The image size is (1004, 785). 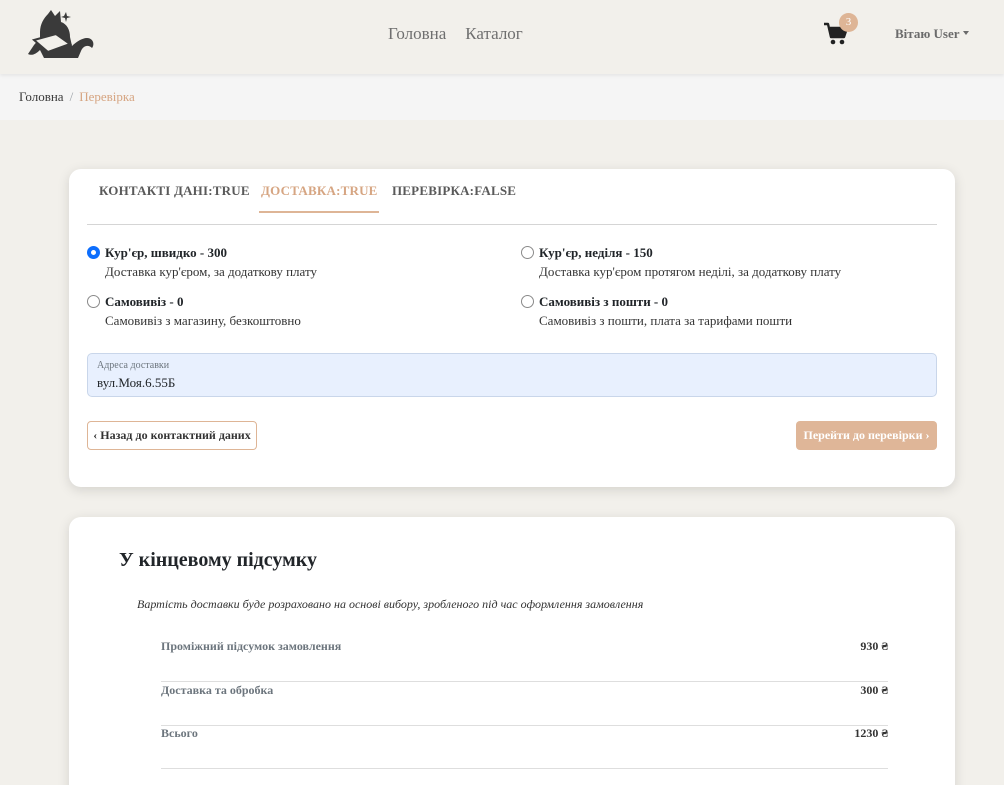 What do you see at coordinates (203, 320) in the screenshot?
I see `delivery-option-description: Самовивіз з магазину, безкоштовно` at bounding box center [203, 320].